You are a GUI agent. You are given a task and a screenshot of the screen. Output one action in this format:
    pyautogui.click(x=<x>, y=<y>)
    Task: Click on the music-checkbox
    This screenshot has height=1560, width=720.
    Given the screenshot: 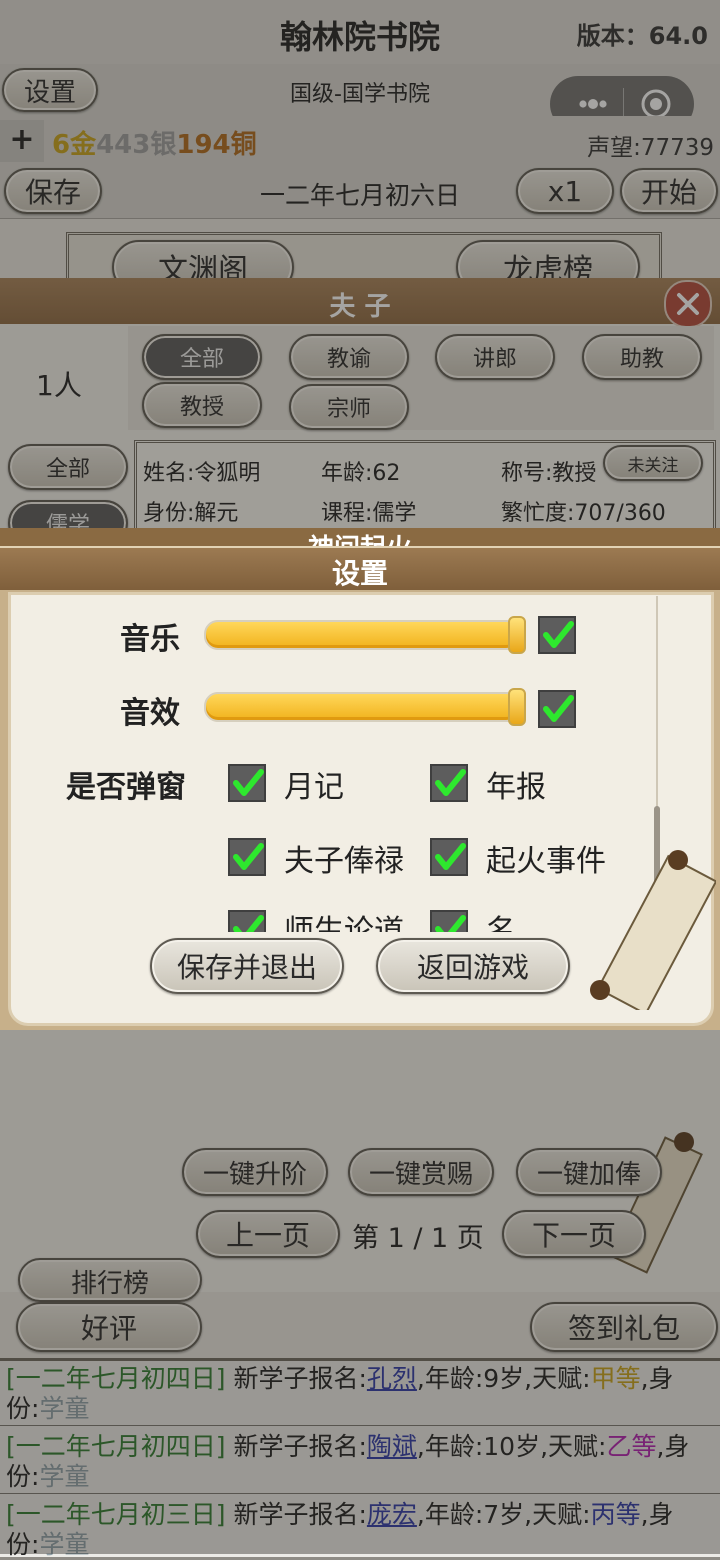 What is the action you would take?
    pyautogui.click(x=557, y=635)
    